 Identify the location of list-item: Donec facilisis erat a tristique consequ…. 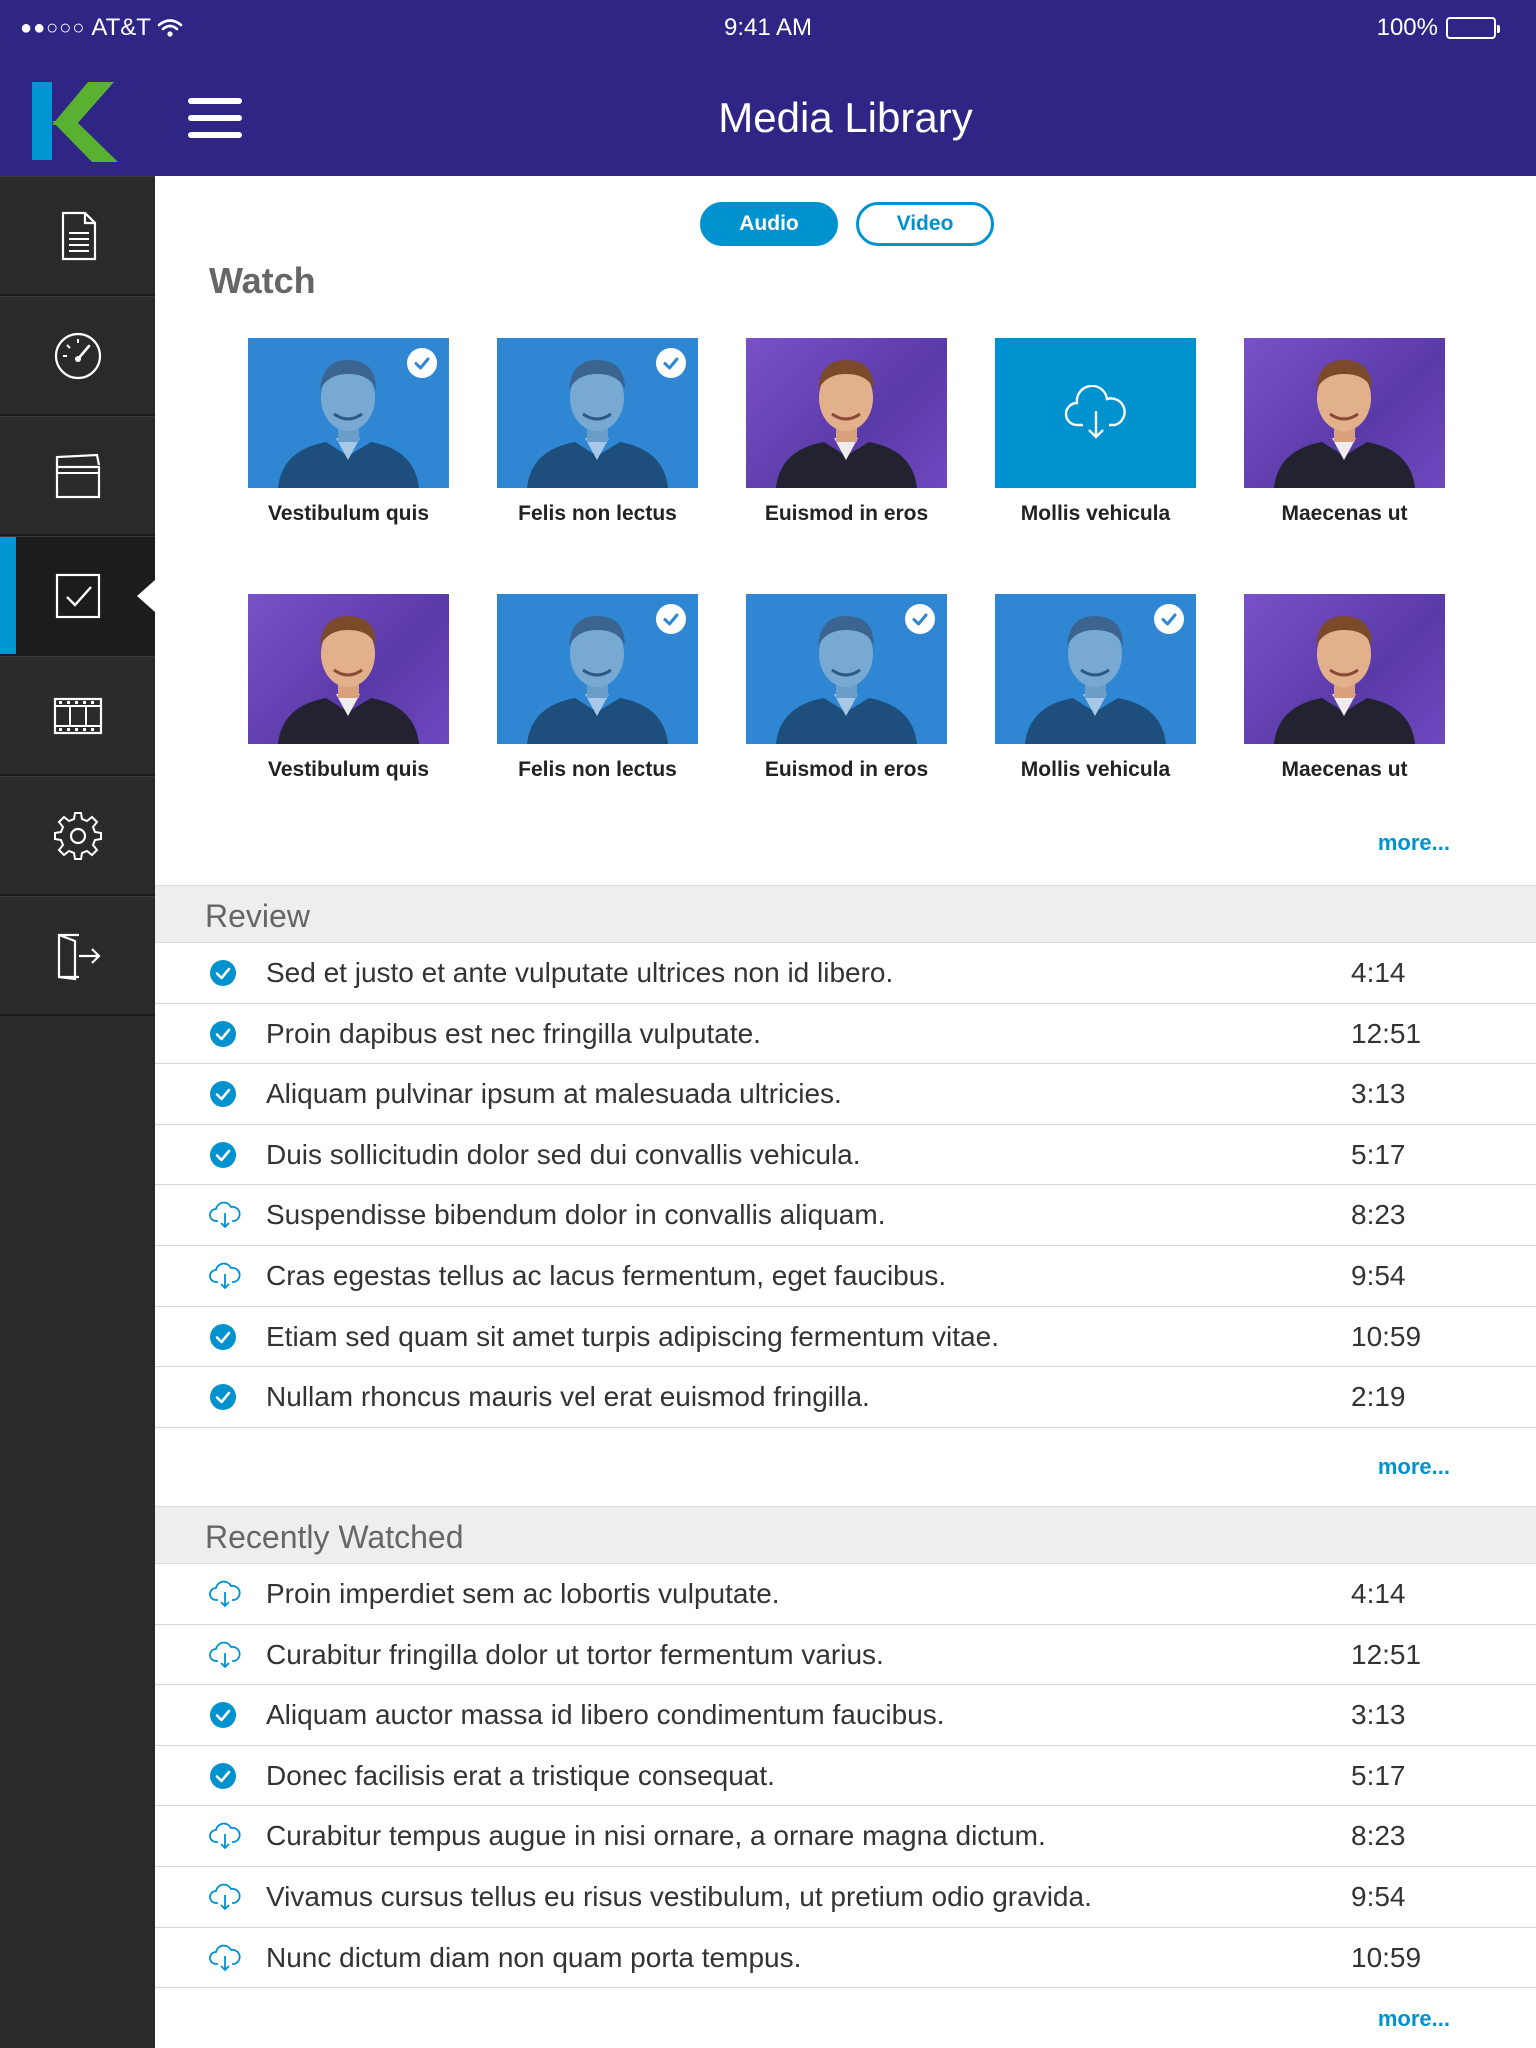
(845, 1776).